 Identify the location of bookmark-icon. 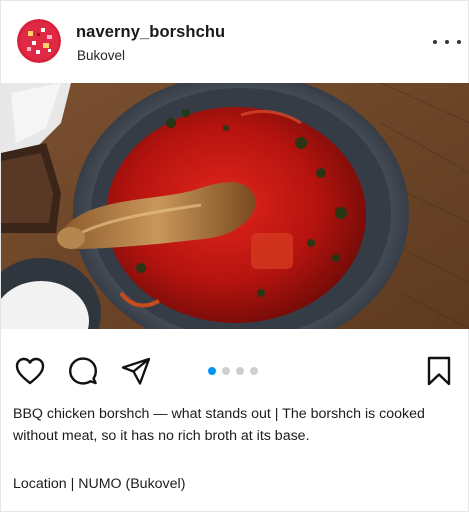
(439, 371).